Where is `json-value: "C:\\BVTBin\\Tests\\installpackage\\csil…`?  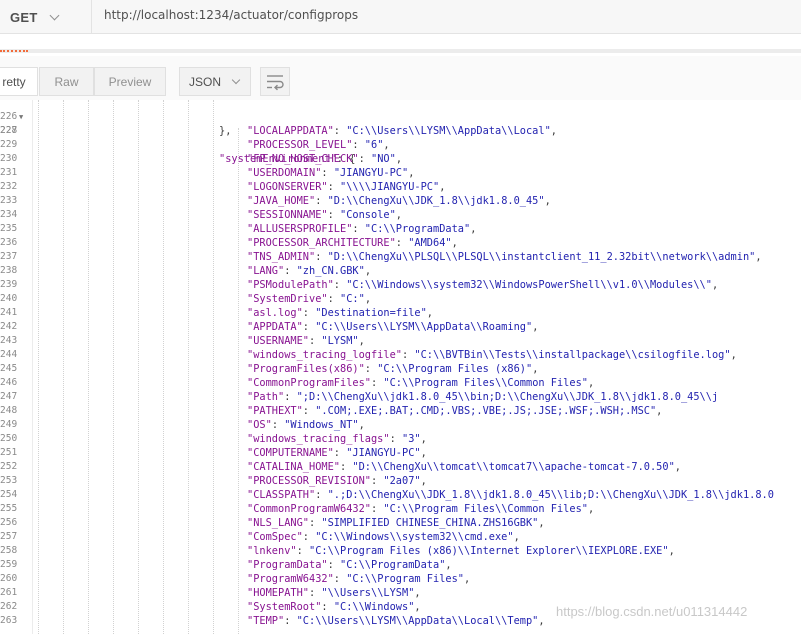
json-value: "C:\\BVTBin\\Tests\\installpackage\\csil… is located at coordinates (572, 355).